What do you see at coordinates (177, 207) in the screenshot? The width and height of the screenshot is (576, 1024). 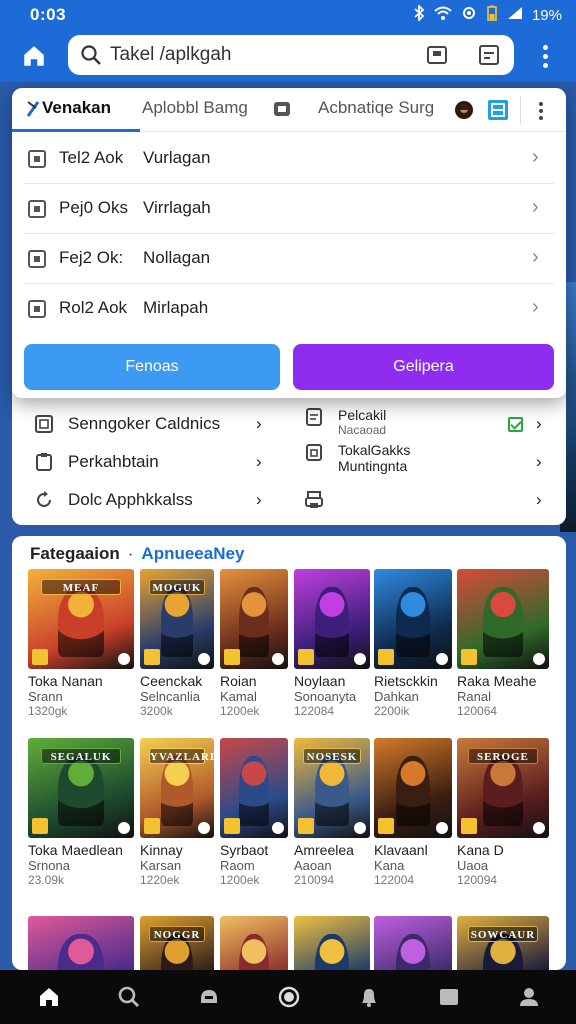 I see `row-secondary: Virrlagah` at bounding box center [177, 207].